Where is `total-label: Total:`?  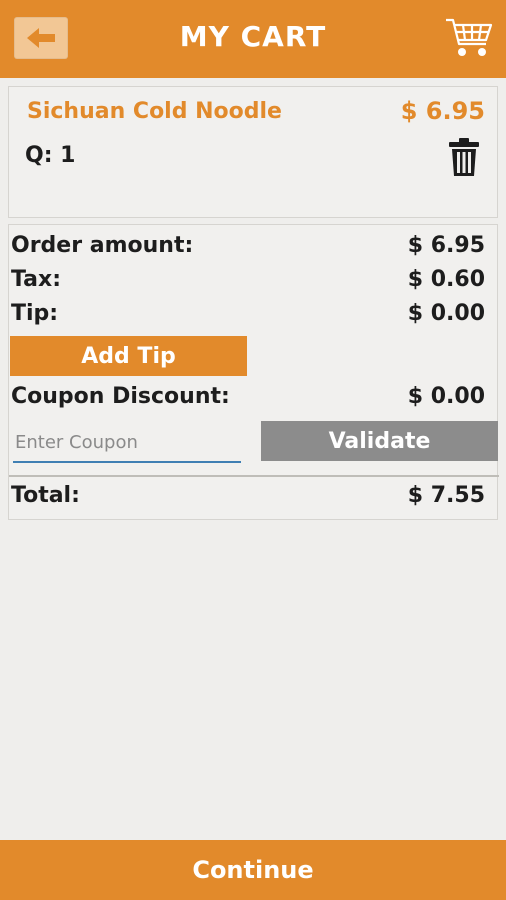 total-label: Total: is located at coordinates (45, 495).